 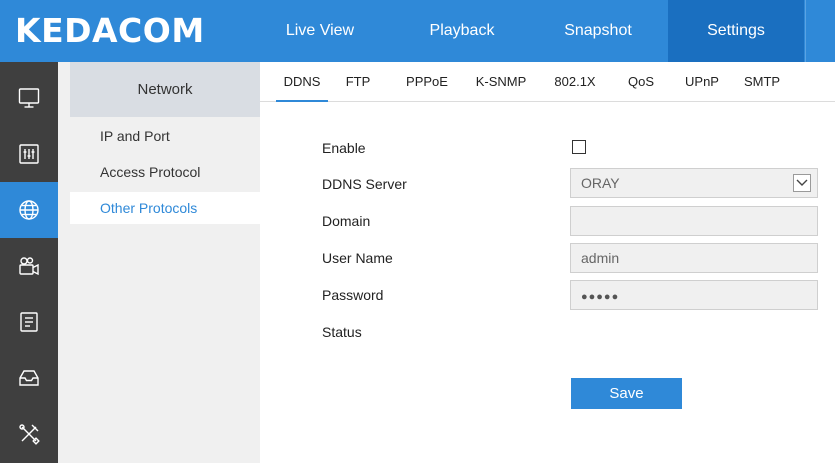 What do you see at coordinates (762, 82) in the screenshot?
I see `tab-smtp: SMTP` at bounding box center [762, 82].